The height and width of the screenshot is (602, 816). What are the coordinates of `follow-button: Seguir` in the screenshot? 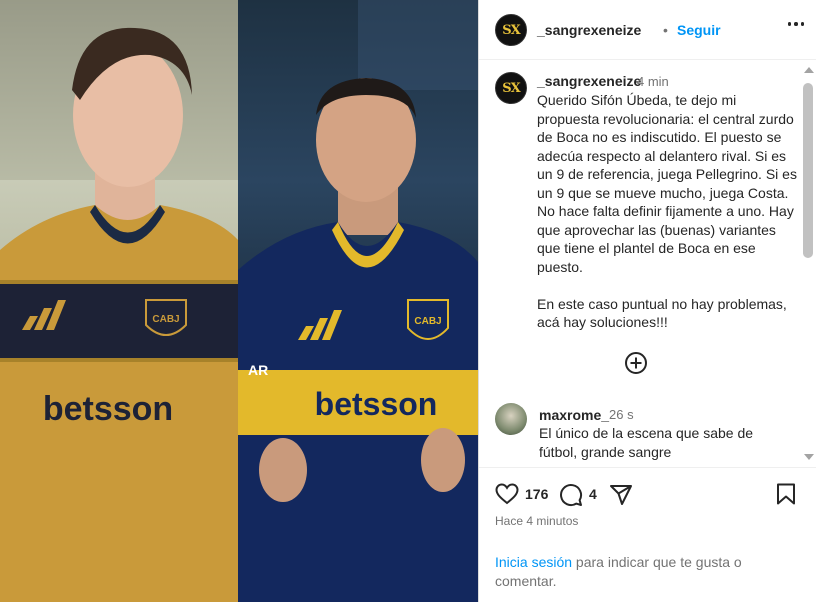 It's located at (699, 30).